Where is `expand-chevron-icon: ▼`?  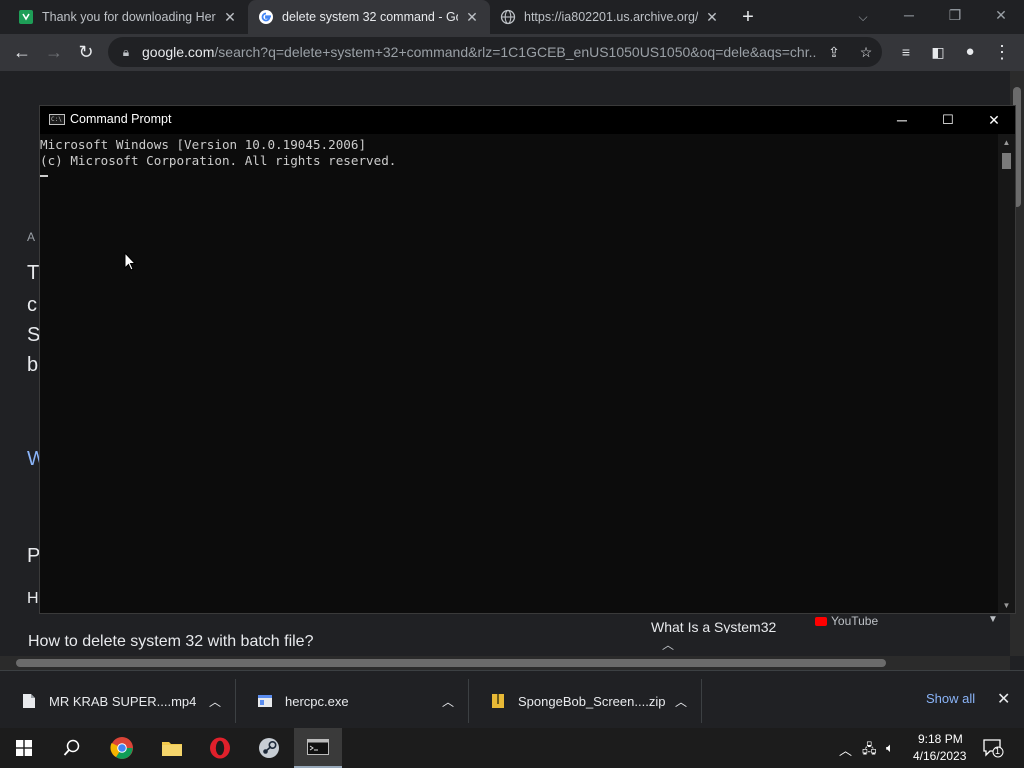
expand-chevron-icon: ▼ is located at coordinates (993, 619).